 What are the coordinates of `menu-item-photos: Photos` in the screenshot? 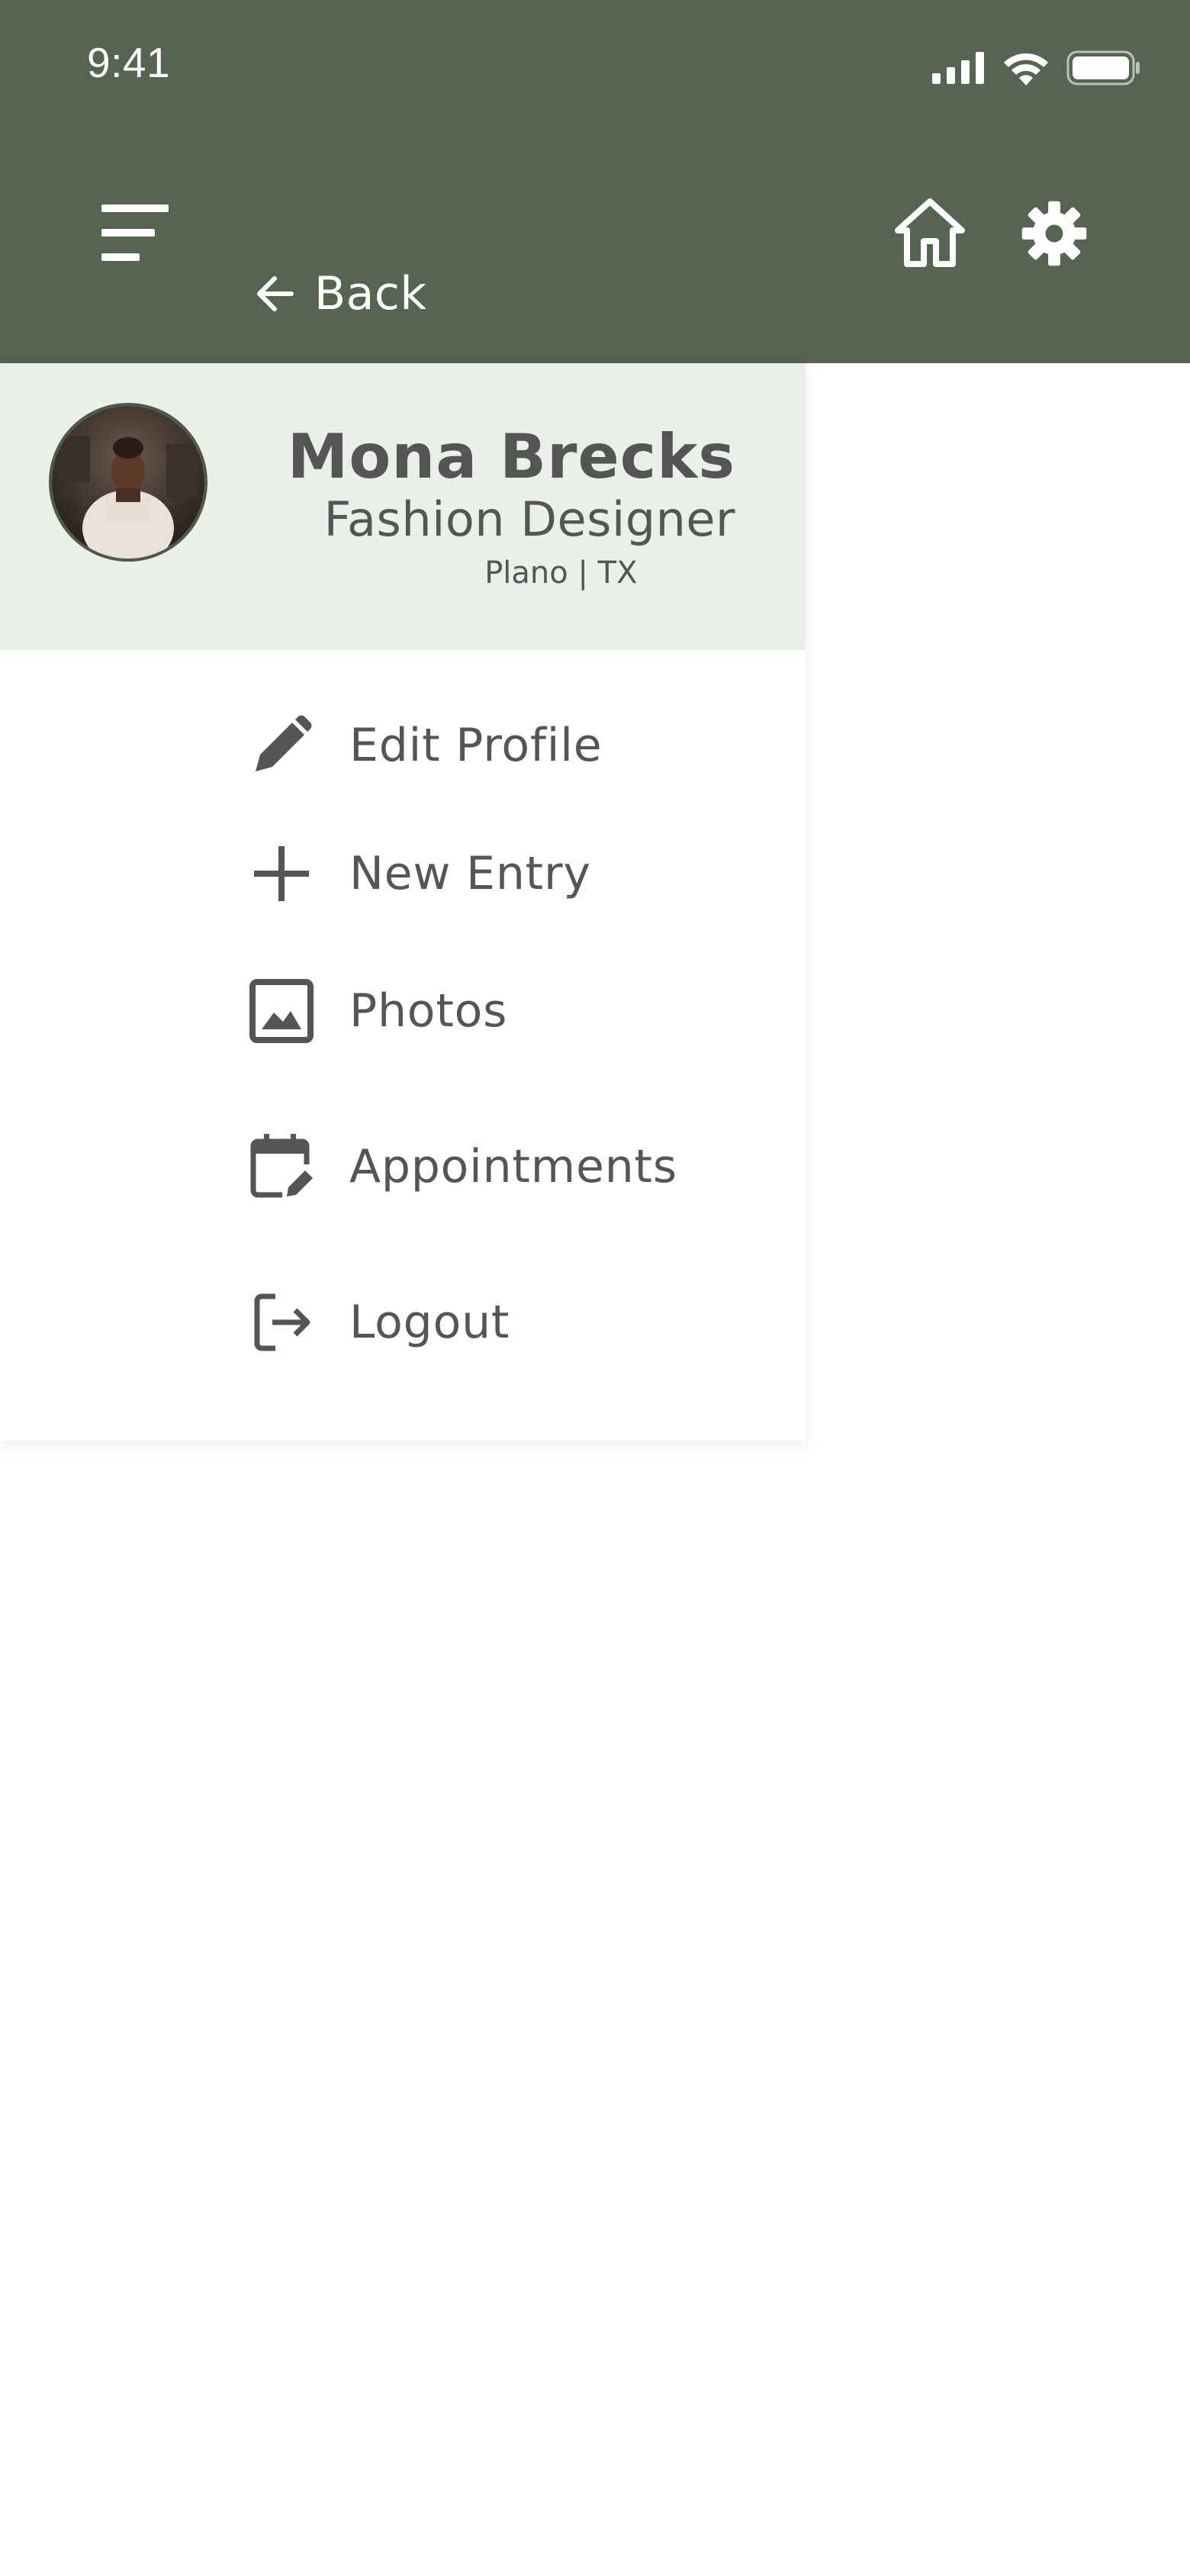 It's located at (378, 1011).